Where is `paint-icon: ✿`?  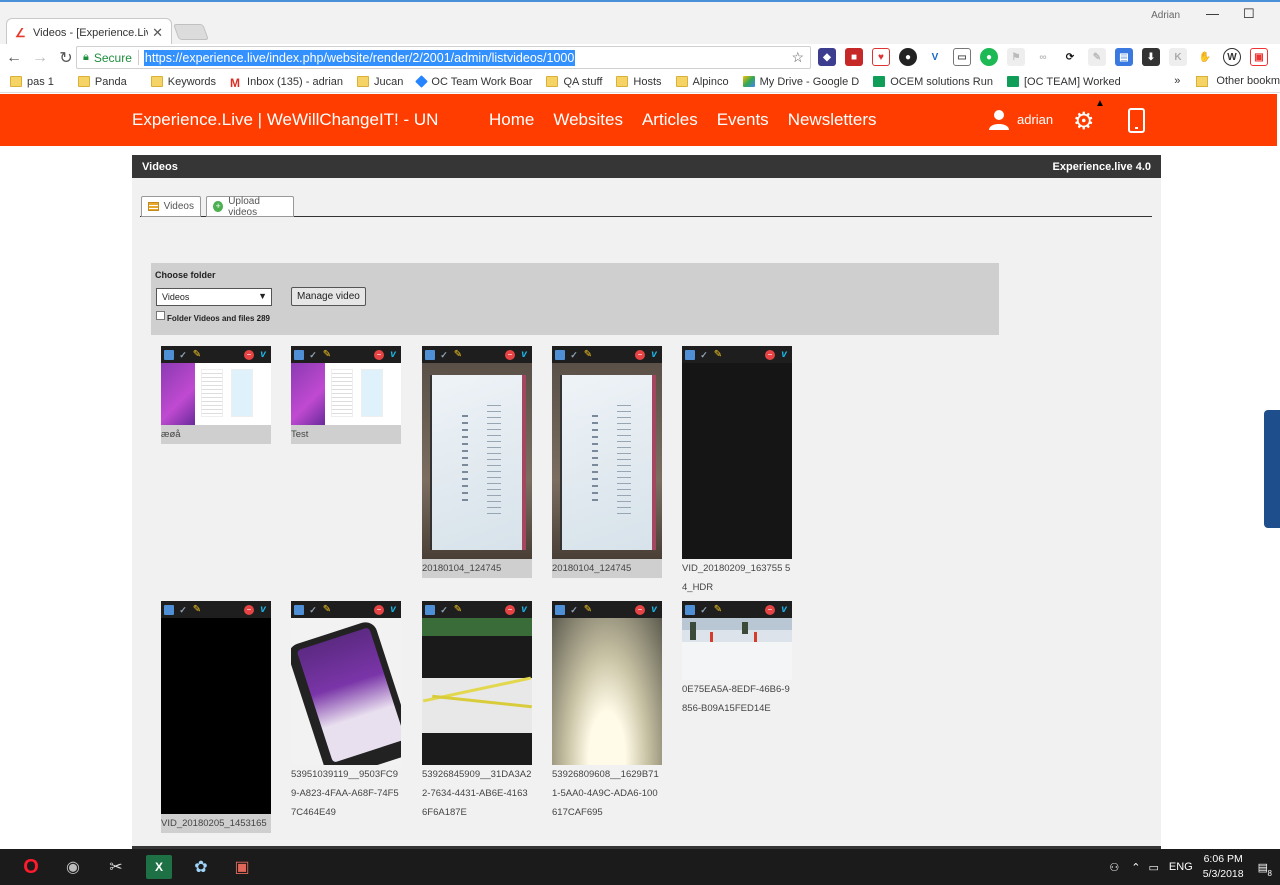 paint-icon: ✿ is located at coordinates (201, 867).